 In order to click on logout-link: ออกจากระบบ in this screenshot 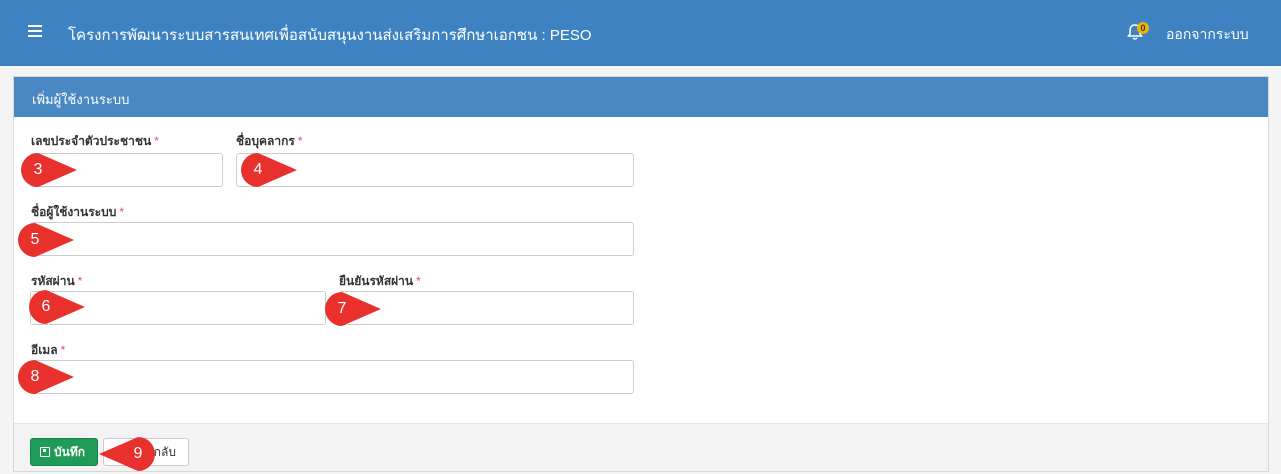, I will do `click(1207, 35)`.